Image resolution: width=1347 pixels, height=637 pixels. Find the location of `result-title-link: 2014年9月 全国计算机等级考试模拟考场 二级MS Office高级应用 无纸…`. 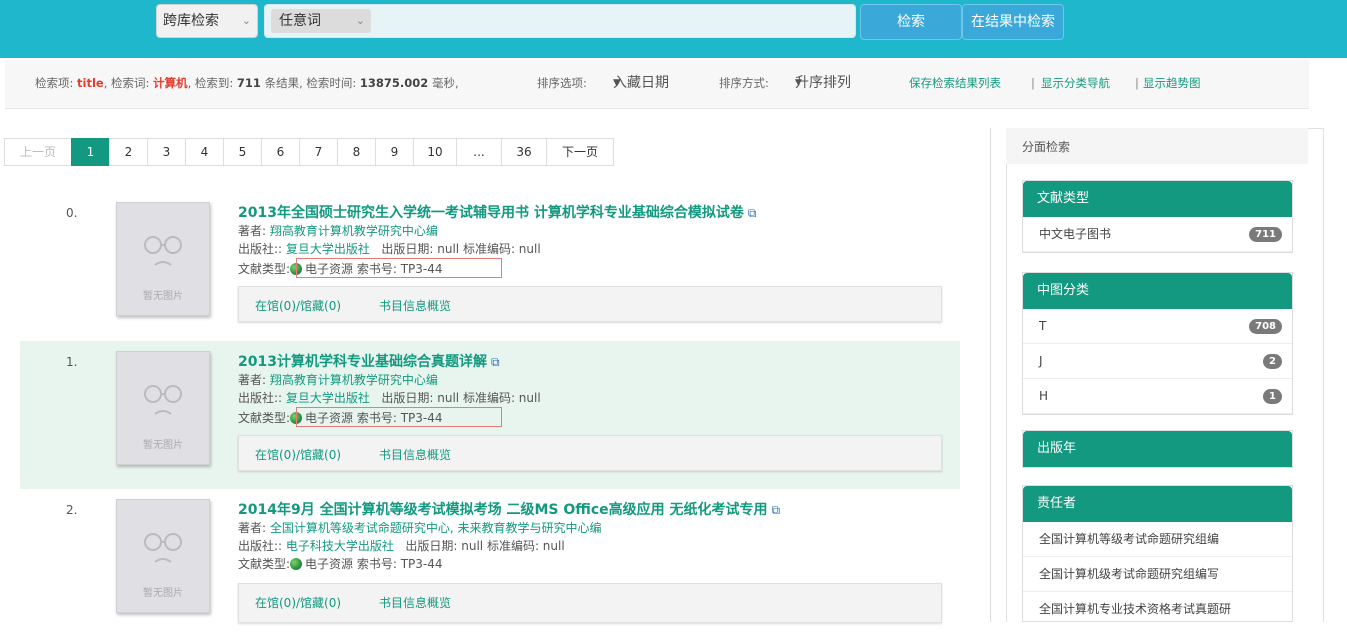

result-title-link: 2014年9月 全国计算机等级考试模拟考场 二级MS Office高级应用 无纸… is located at coordinates (509, 509).